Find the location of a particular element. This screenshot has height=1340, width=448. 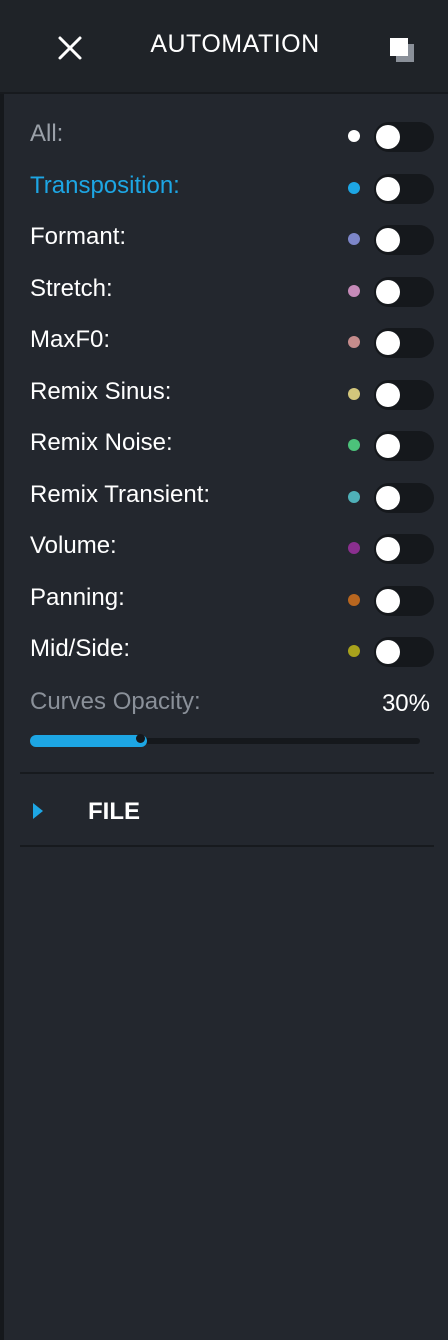

automation-row-label: Remix Sinus: is located at coordinates (100, 392).